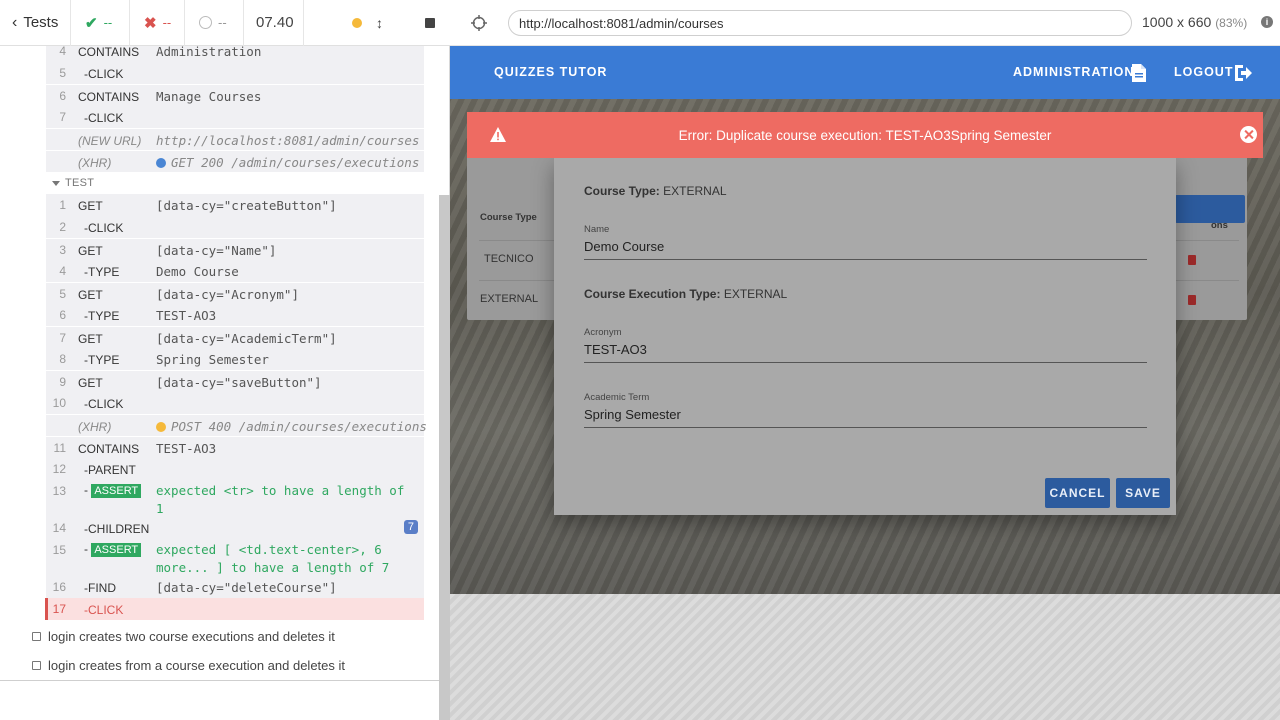 This screenshot has height=720, width=1280. Describe the element at coordinates (508, 217) in the screenshot. I see `table-header: Course Type` at that location.